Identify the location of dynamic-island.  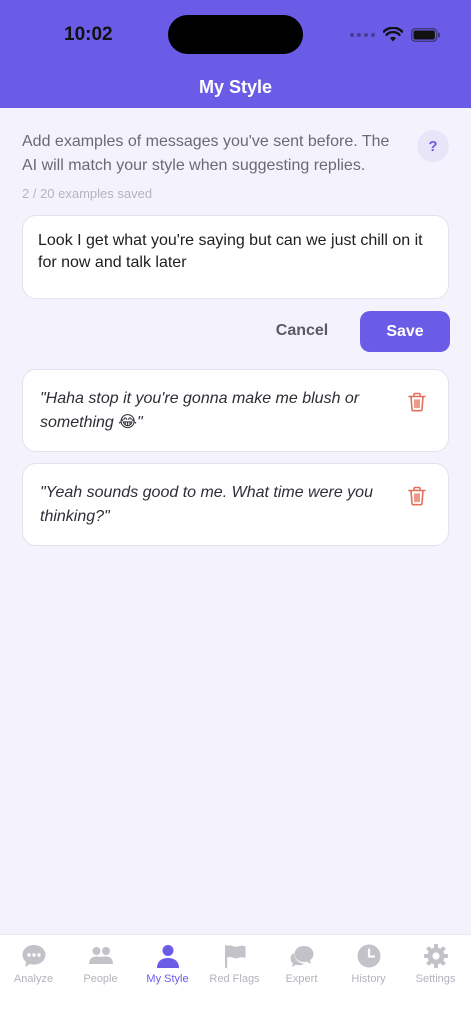
(235, 34).